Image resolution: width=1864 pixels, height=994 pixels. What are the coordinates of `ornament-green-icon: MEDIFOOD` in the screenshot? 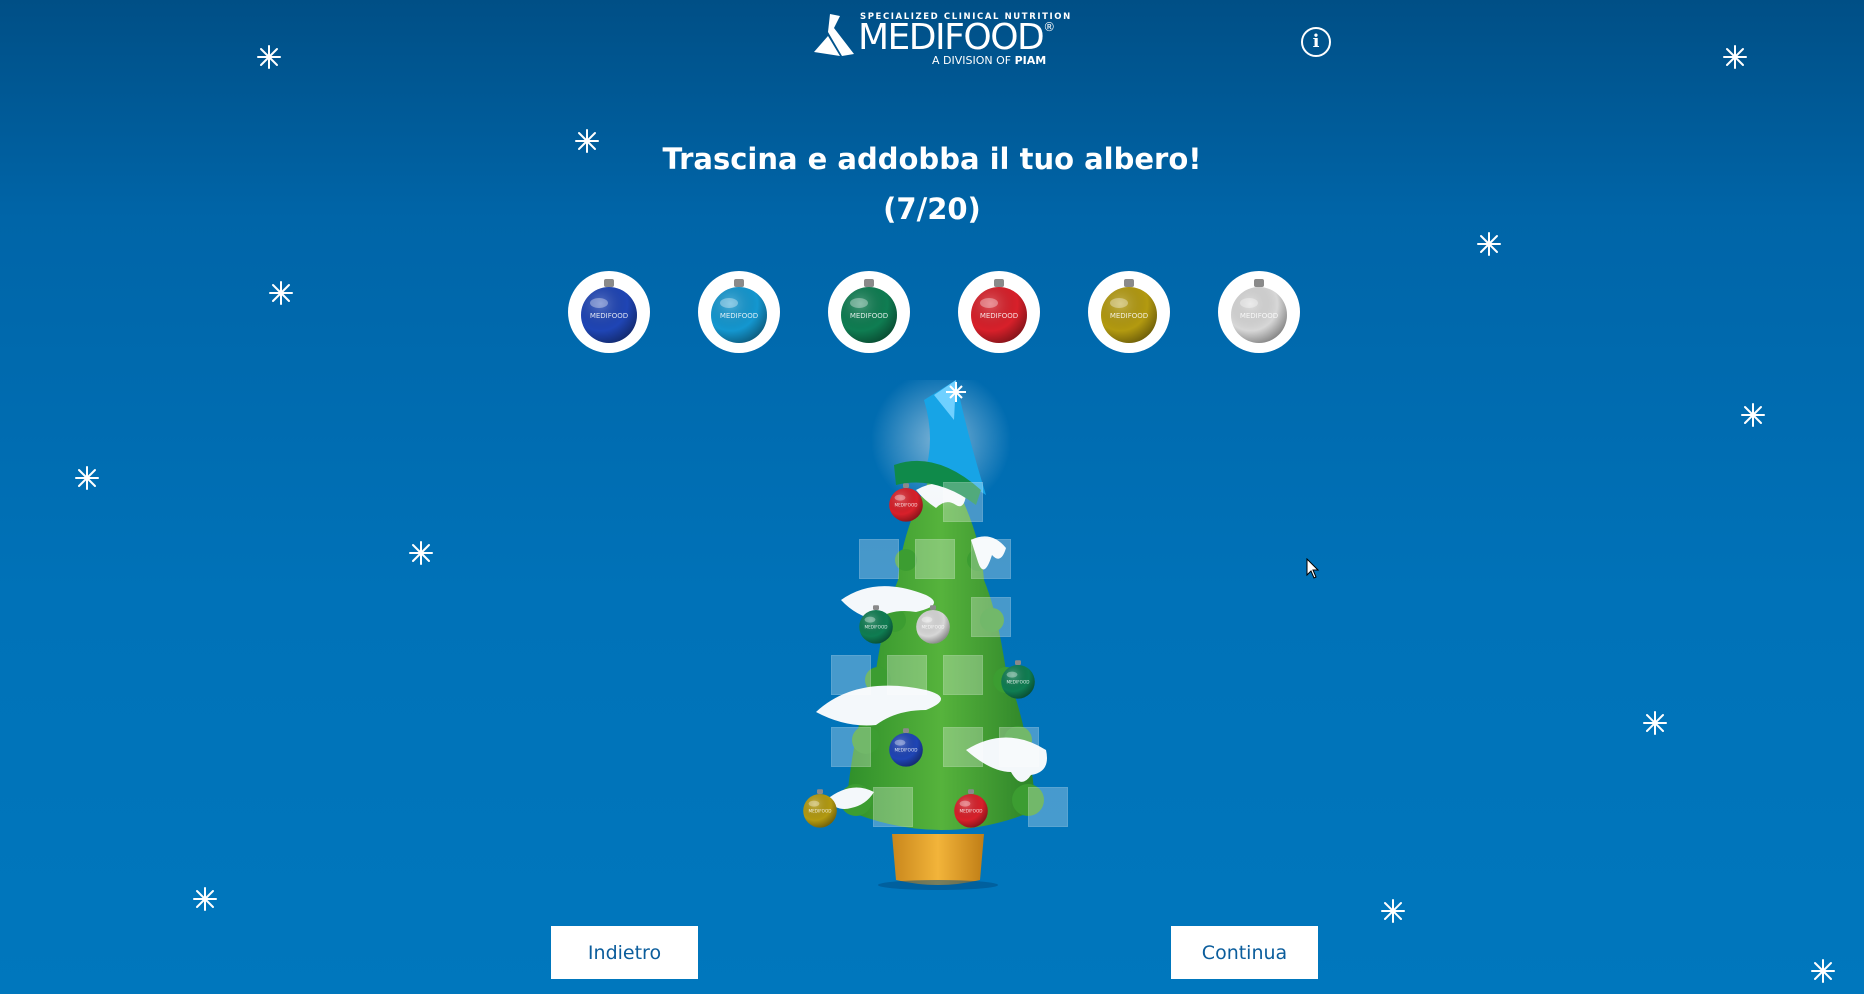 It's located at (869, 314).